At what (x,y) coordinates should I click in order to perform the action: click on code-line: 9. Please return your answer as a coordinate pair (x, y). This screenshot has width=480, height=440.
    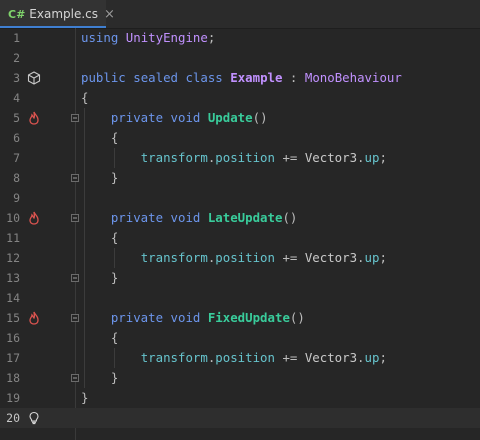
    Looking at the image, I should click on (240, 198).